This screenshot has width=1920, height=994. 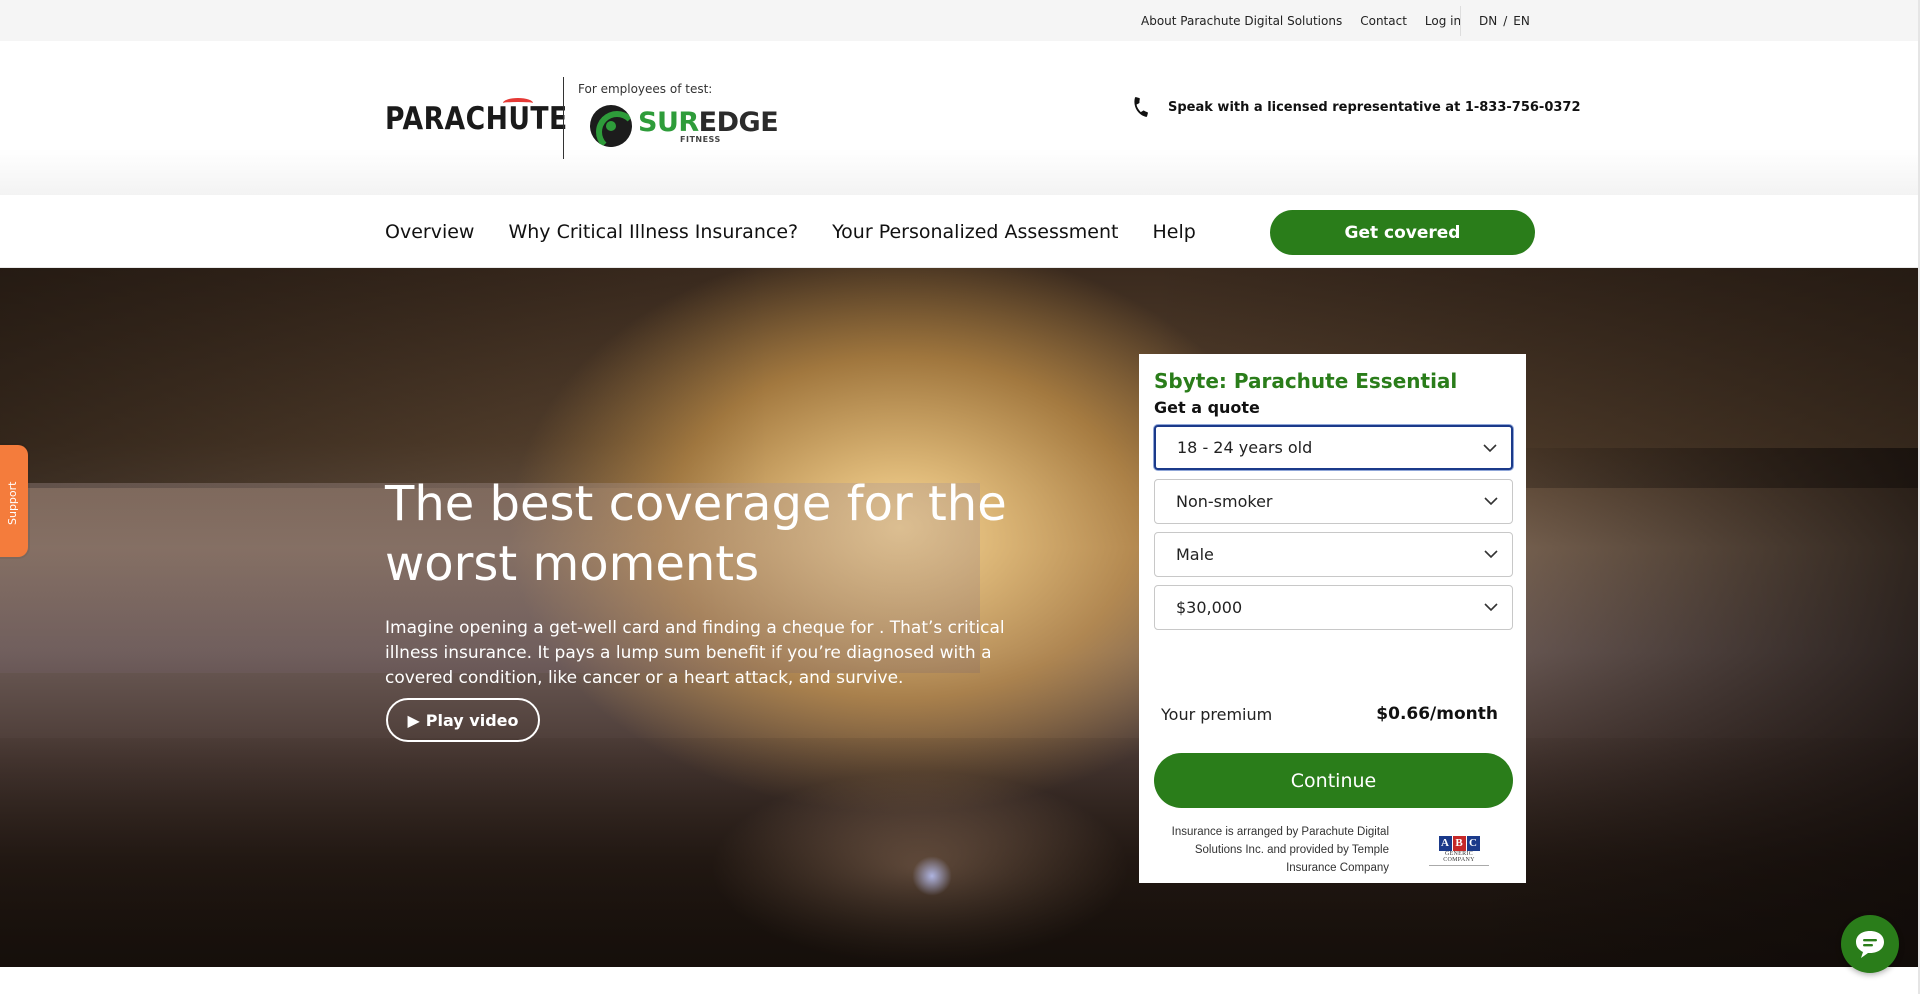 What do you see at coordinates (472, 720) in the screenshot?
I see `play-video-label: Play video` at bounding box center [472, 720].